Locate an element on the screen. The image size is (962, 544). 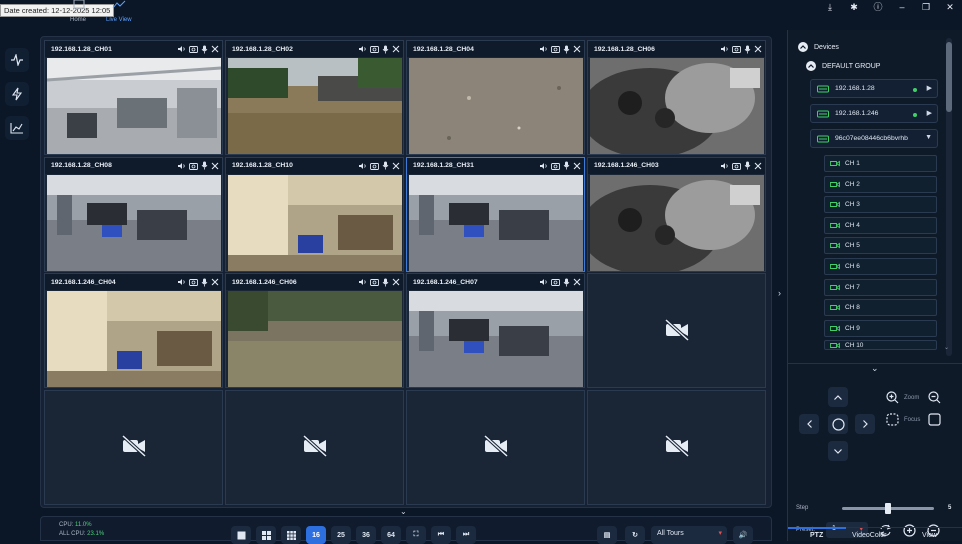
camera-tile: 192.168.1.28_CH04 is located at coordinates (495, 97).